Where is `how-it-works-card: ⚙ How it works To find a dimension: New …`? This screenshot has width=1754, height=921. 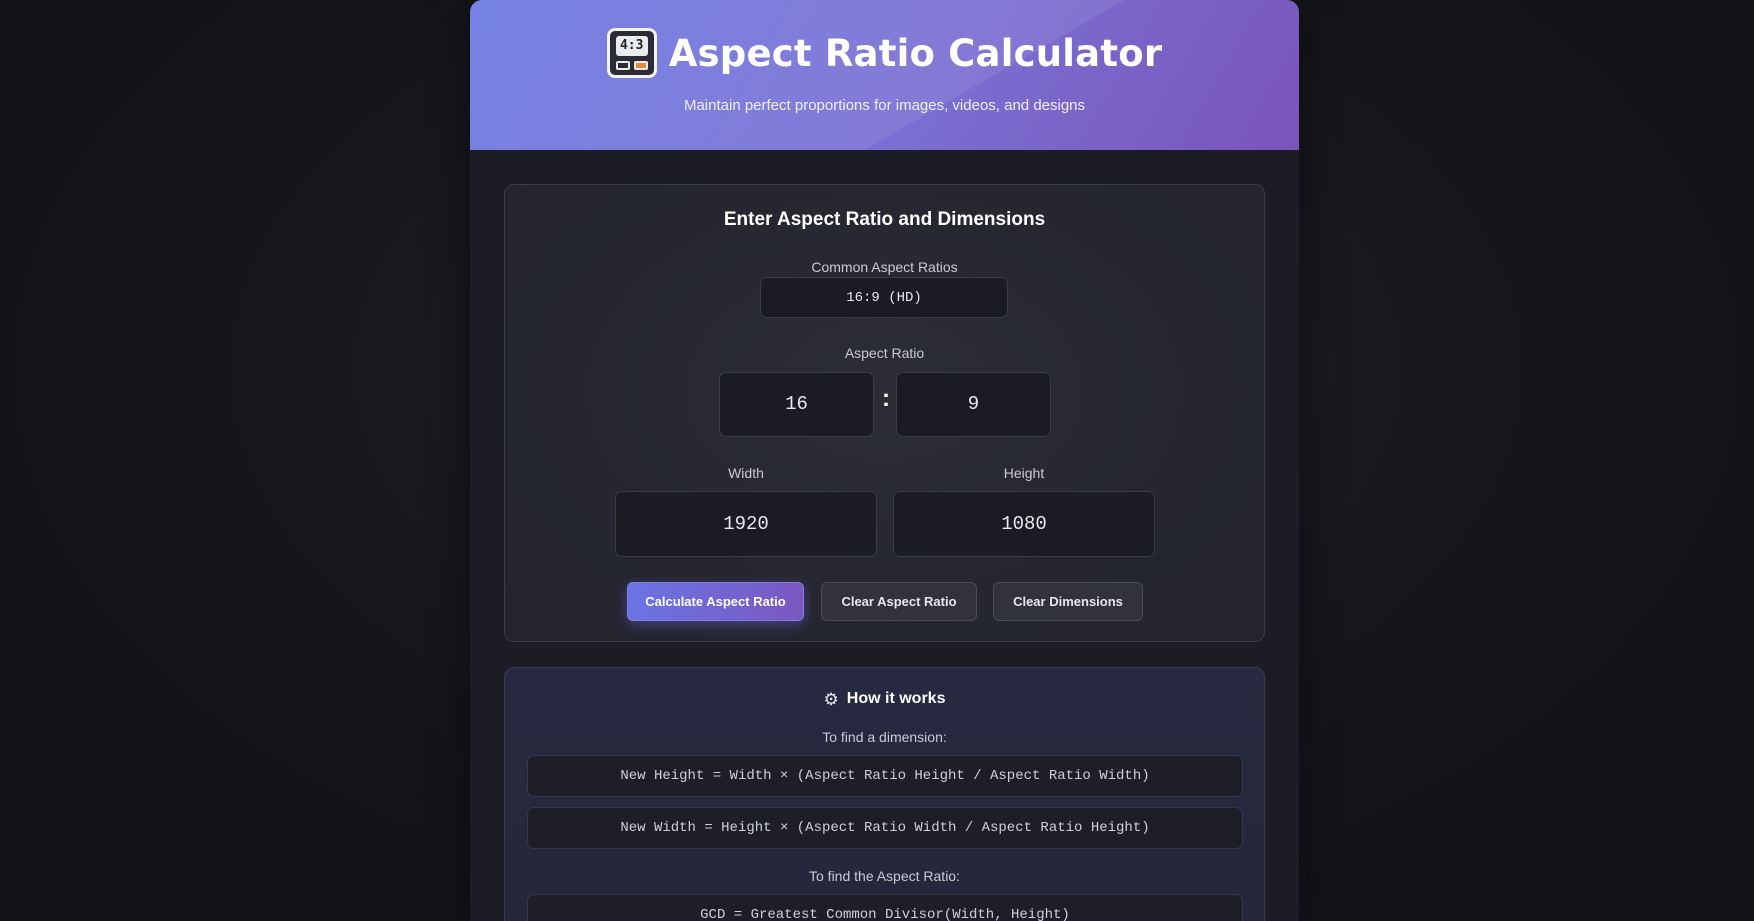 how-it-works-card: ⚙ How it works To find a dimension: New … is located at coordinates (884, 794).